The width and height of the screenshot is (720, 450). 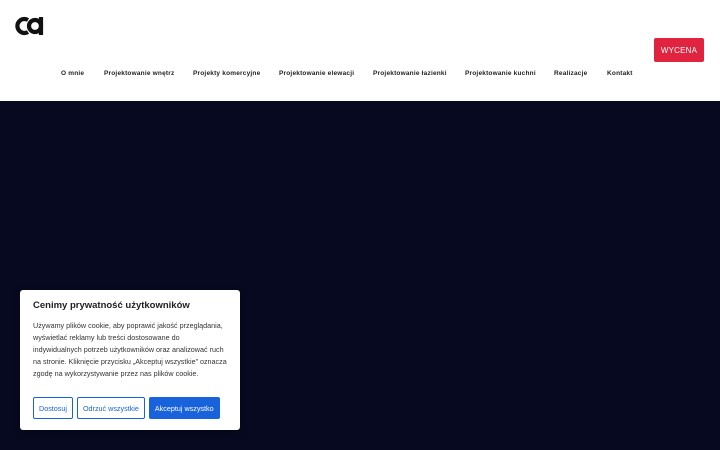 I want to click on reject-all-button: Odrzuć wszystkie, so click(x=110, y=408).